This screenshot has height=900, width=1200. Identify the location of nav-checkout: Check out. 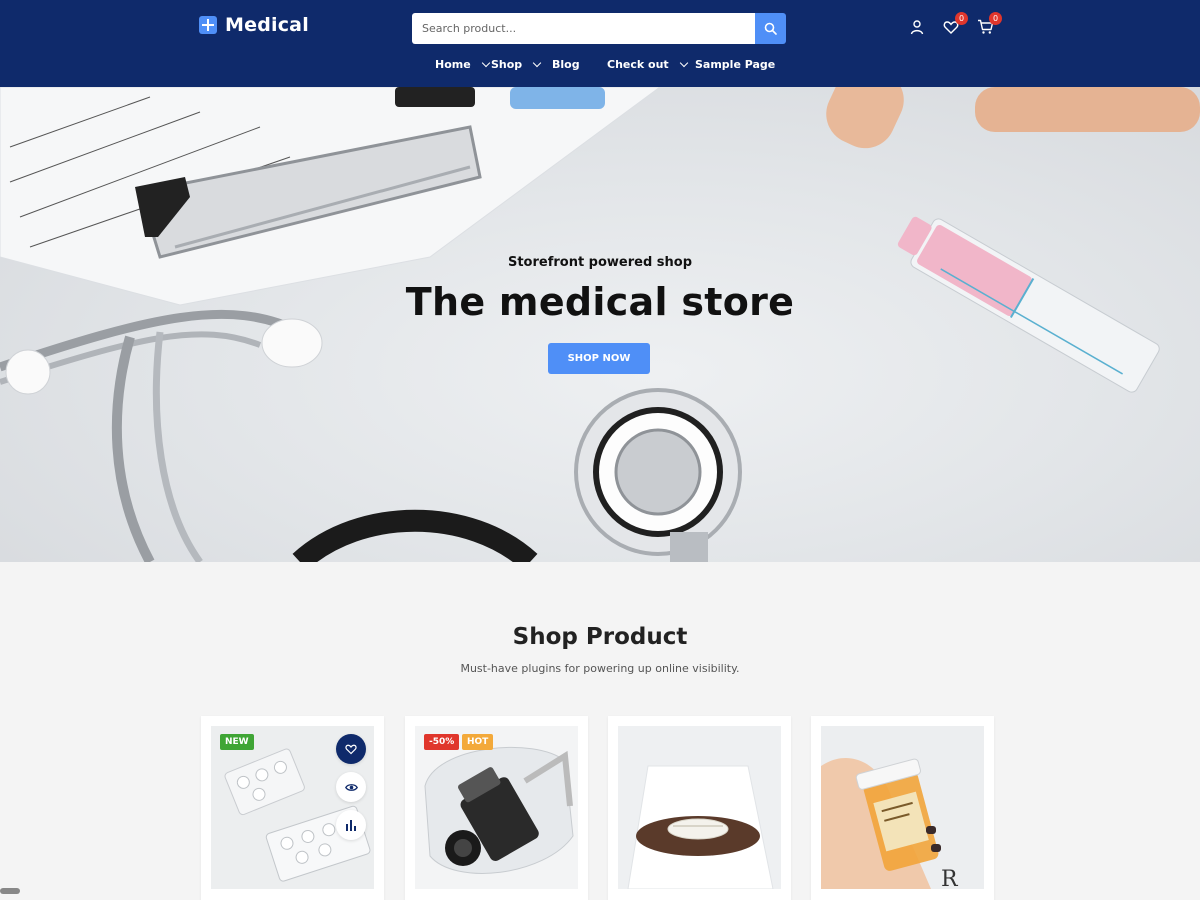
(651, 64).